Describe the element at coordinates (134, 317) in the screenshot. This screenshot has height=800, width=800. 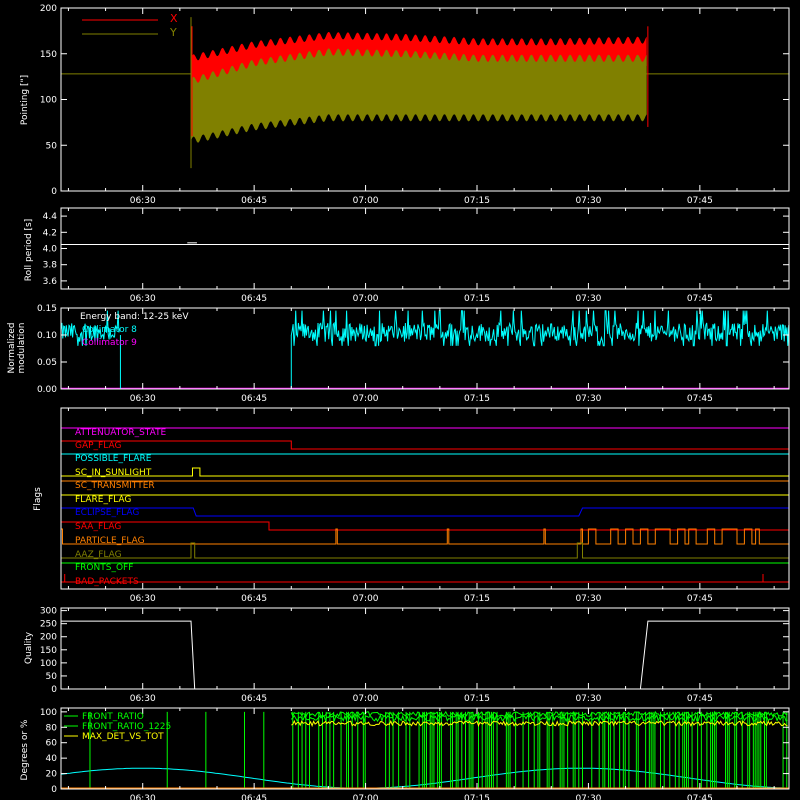
I see `energy-band-label: Energy band: 12-25 keV` at that location.